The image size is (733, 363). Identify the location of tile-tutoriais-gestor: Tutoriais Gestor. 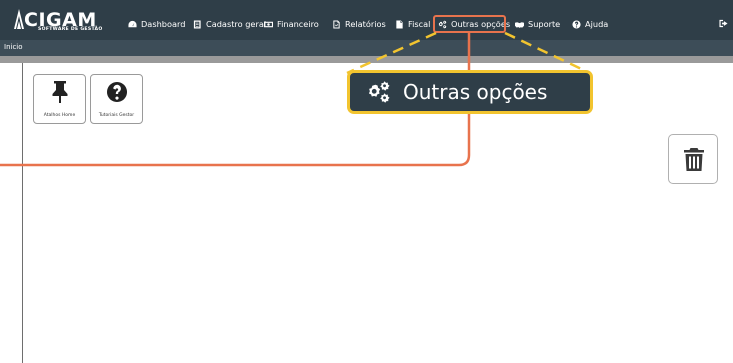
(116, 99).